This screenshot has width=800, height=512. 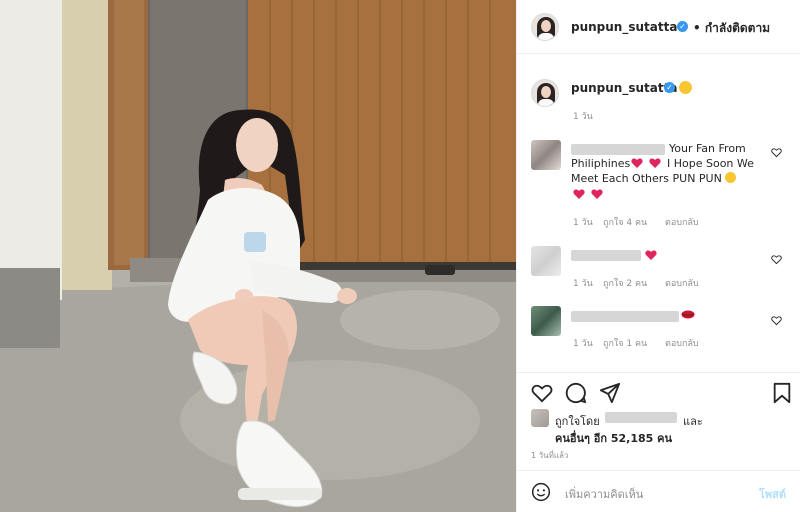 What do you see at coordinates (576, 393) in the screenshot?
I see `comment-icon` at bounding box center [576, 393].